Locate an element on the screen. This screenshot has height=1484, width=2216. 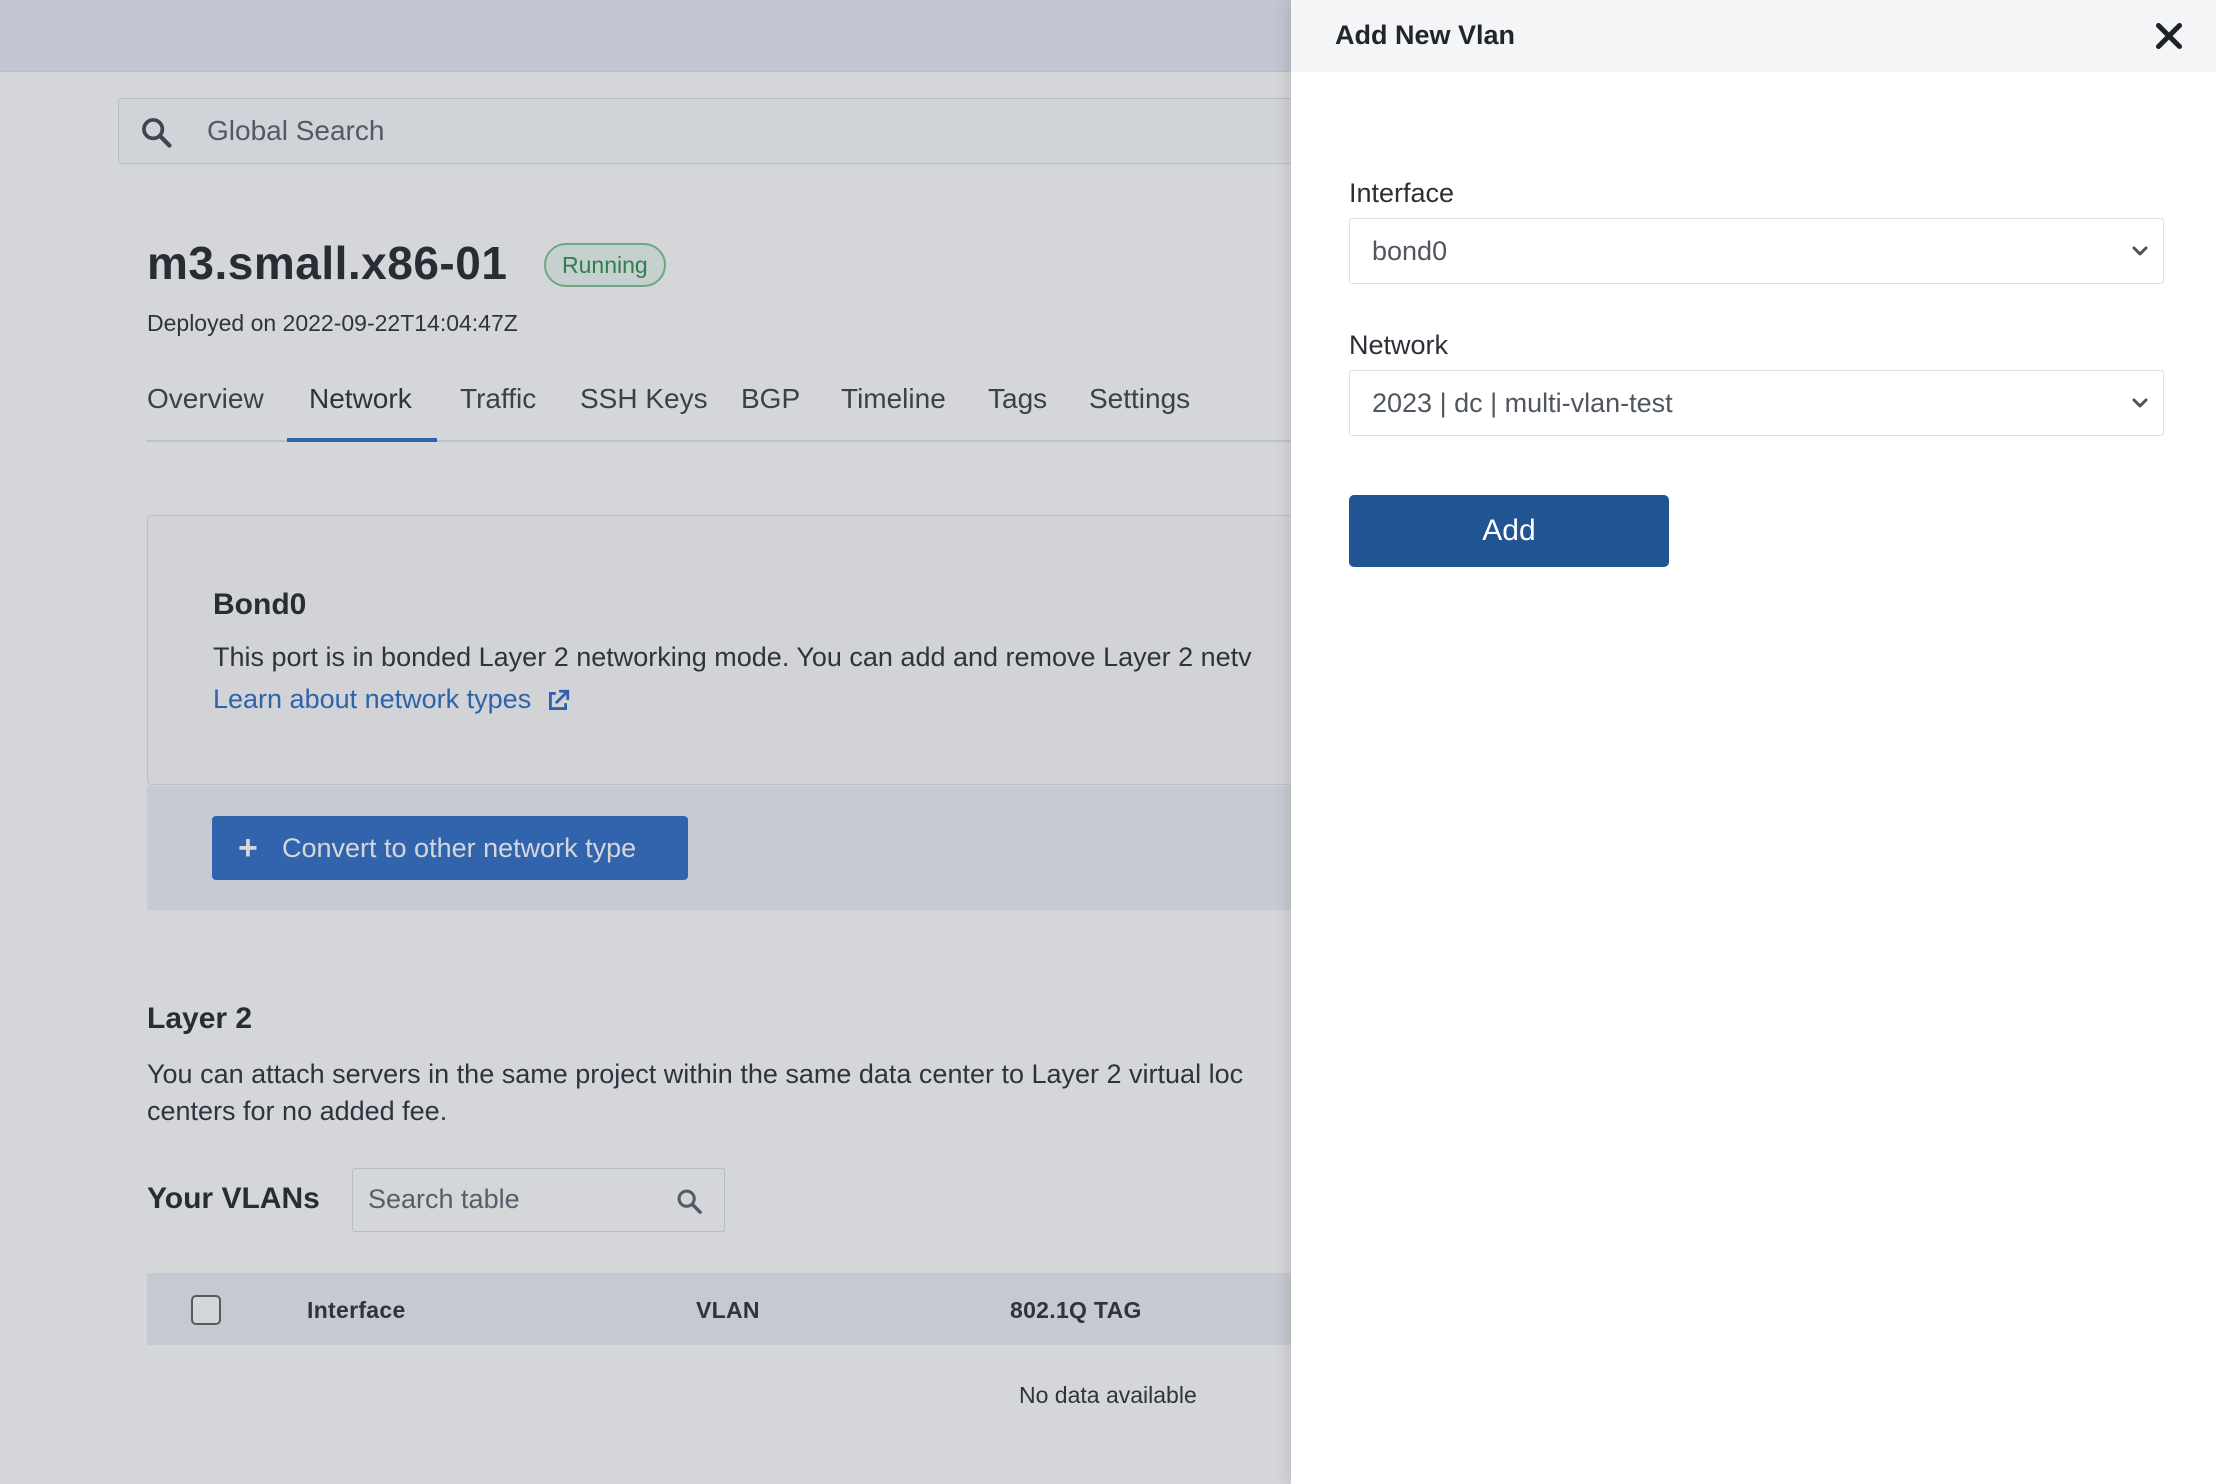
network-value: 2023 | dc | multi-vlan-test is located at coordinates (1522, 403).